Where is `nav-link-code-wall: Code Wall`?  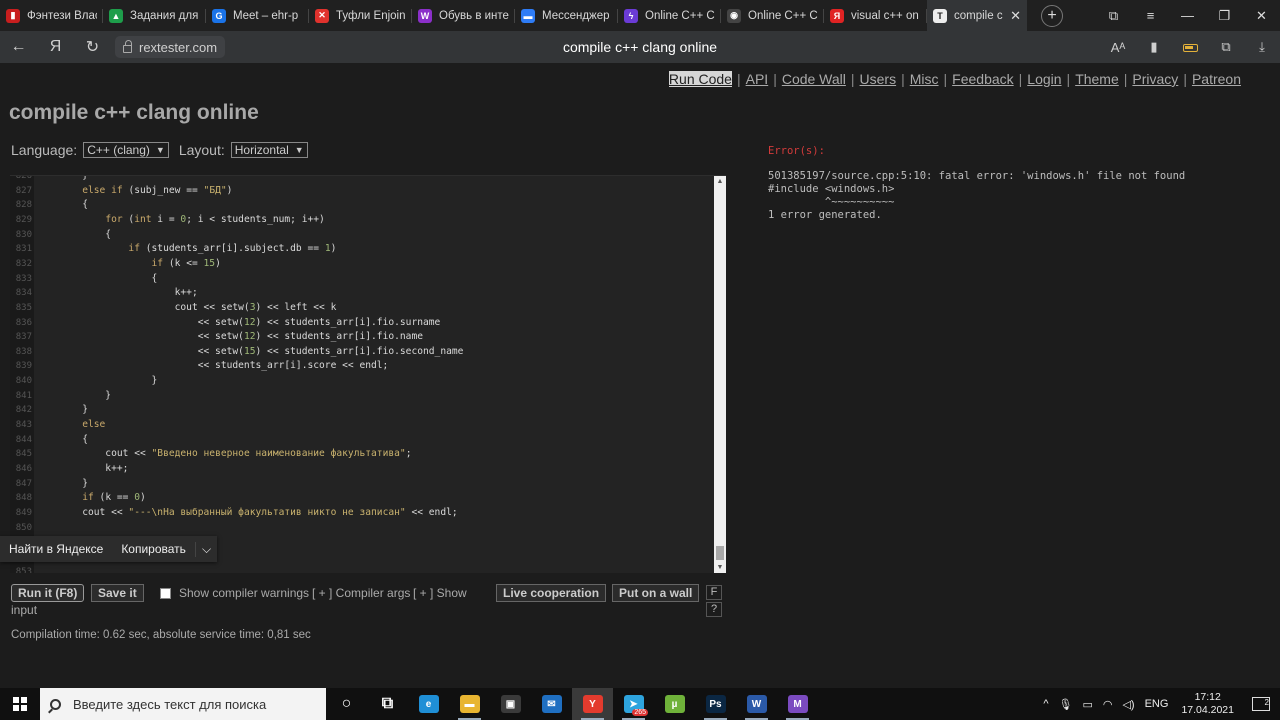
nav-link-code-wall: Code Wall is located at coordinates (814, 79).